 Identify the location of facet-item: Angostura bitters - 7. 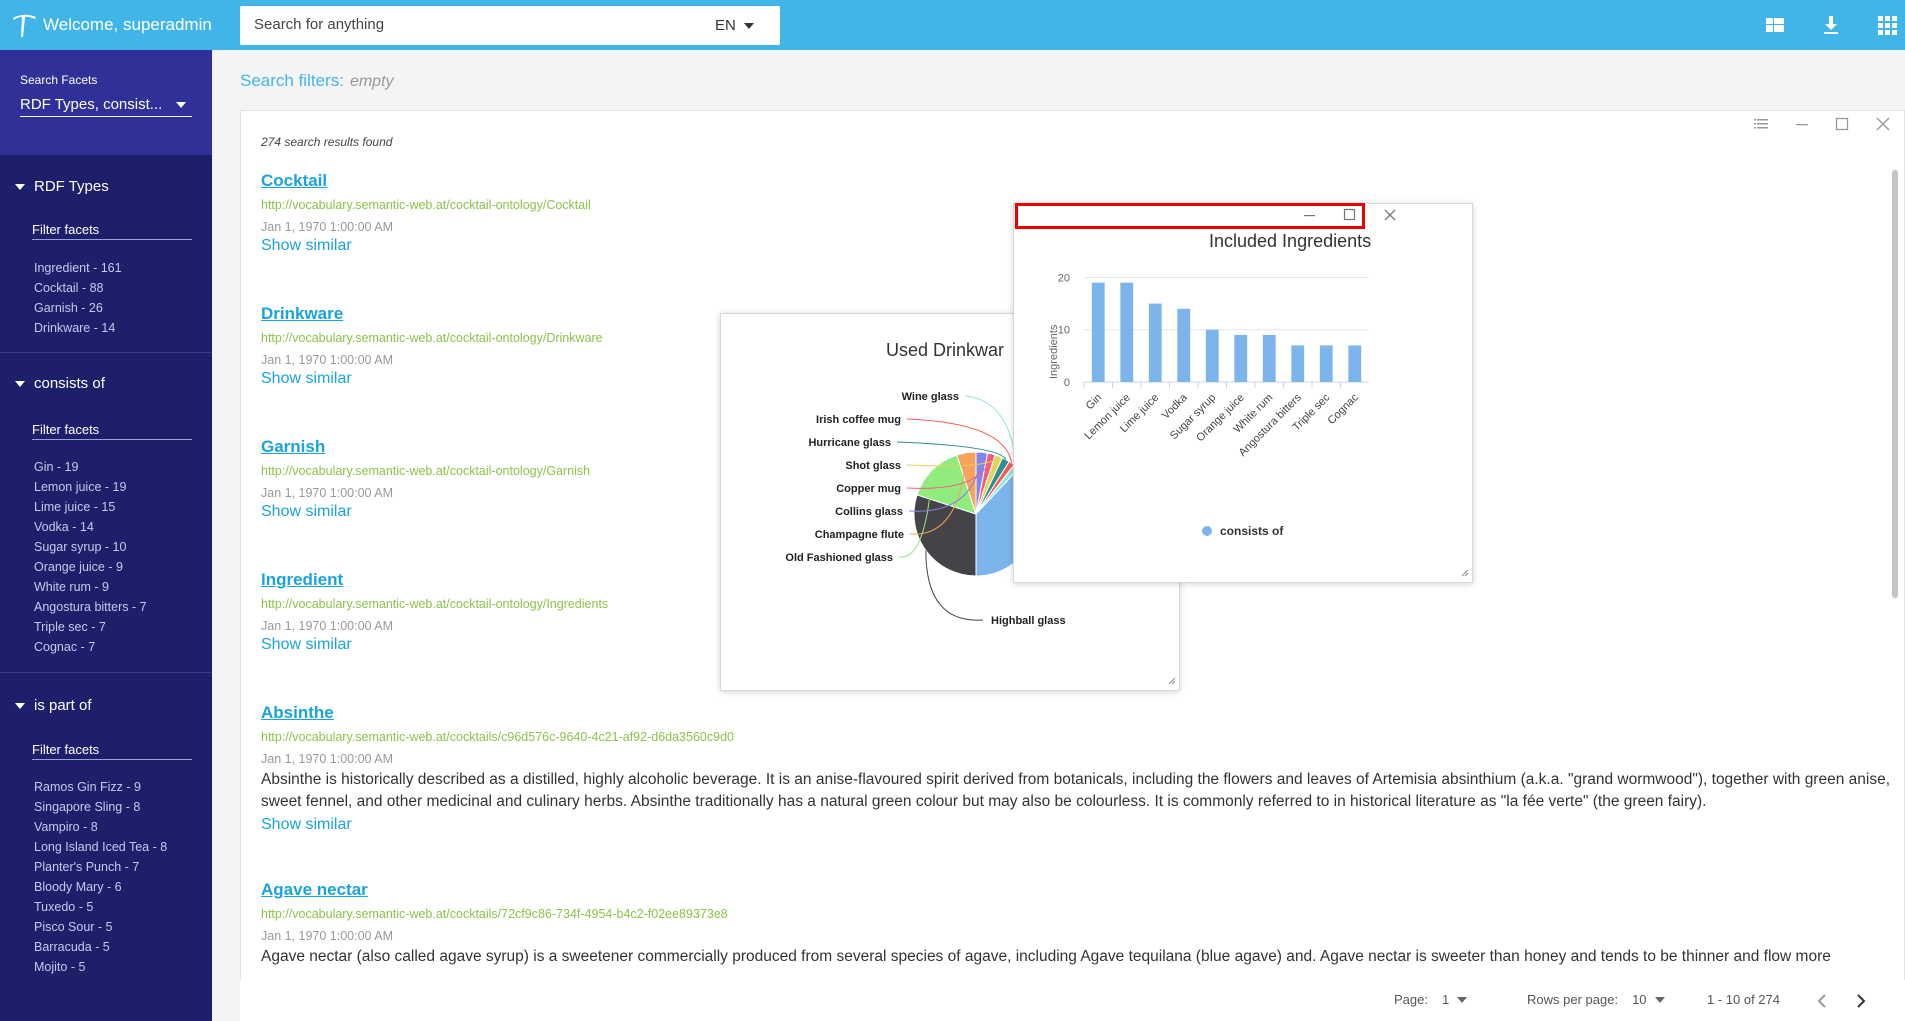
(90, 607).